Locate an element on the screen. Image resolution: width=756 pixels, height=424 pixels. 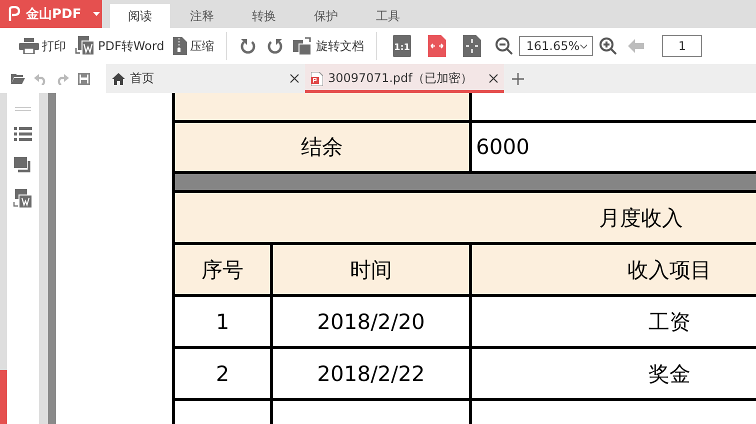
pdf-file-icon is located at coordinates (317, 79).